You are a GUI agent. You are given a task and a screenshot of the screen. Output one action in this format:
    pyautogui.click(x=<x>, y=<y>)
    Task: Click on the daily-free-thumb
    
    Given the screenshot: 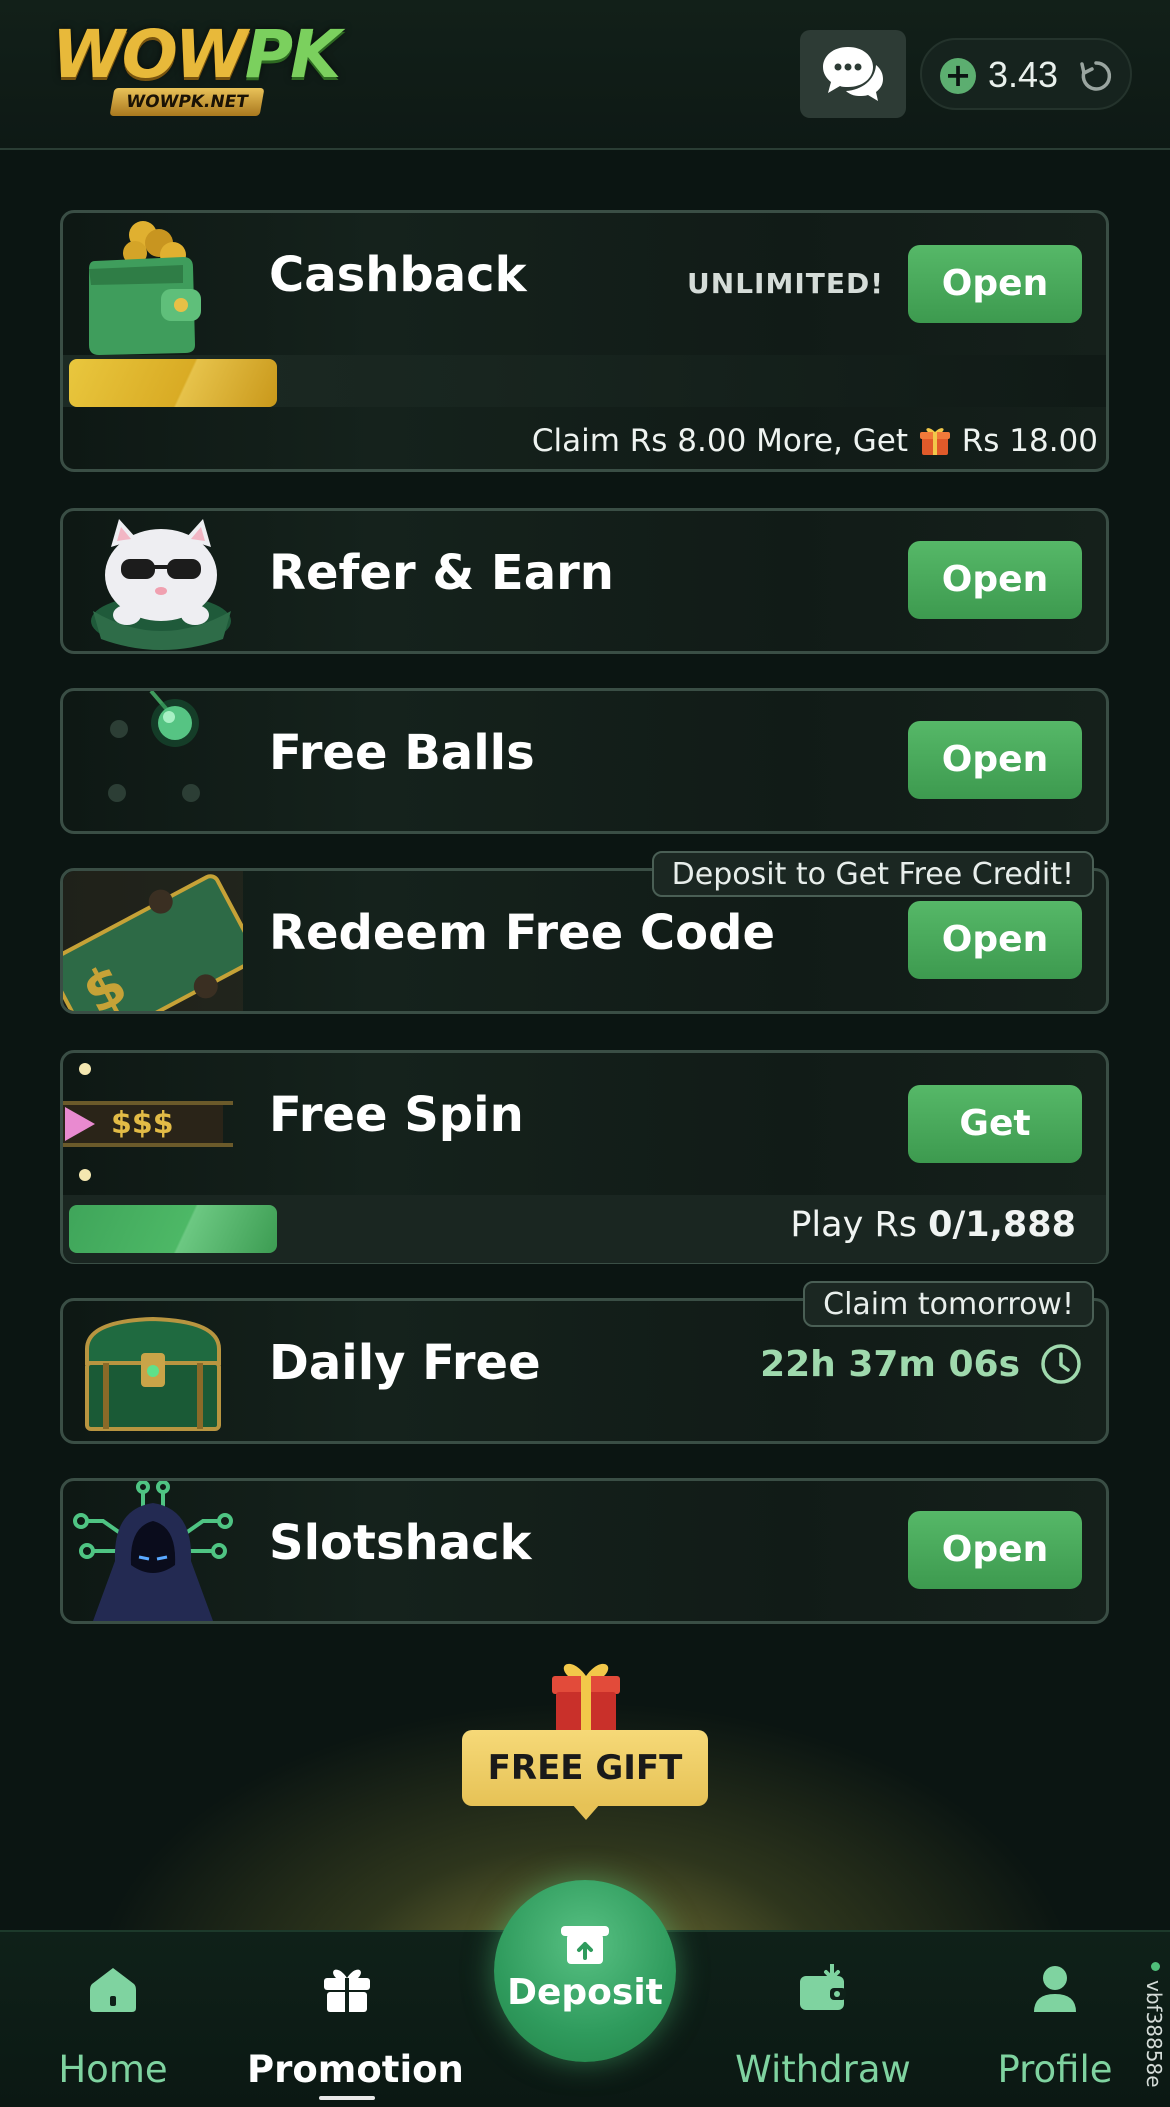 What is the action you would take?
    pyautogui.click(x=153, y=1371)
    